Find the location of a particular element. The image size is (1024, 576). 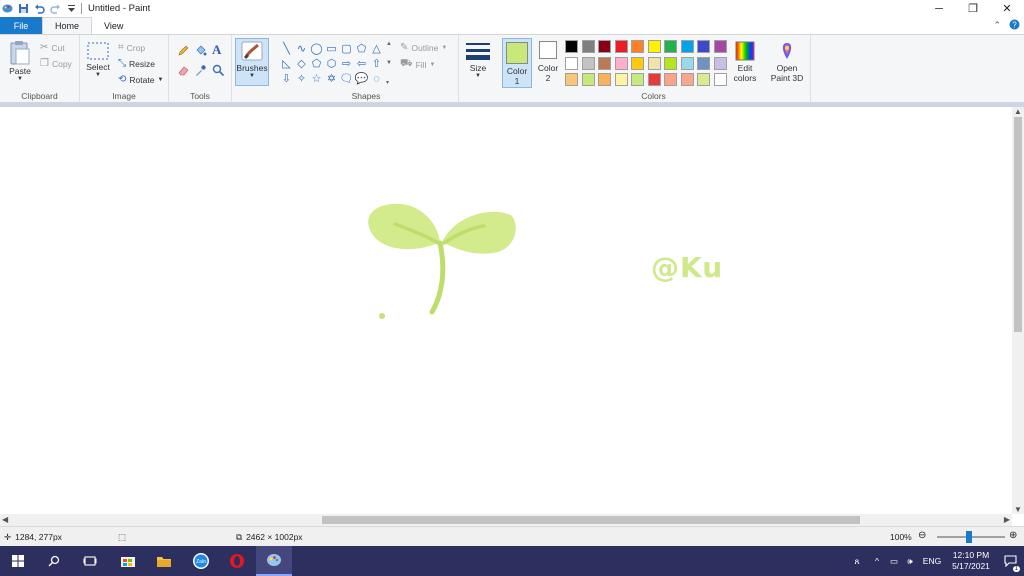

zoom-out-icon: ⊖ is located at coordinates (922, 535).